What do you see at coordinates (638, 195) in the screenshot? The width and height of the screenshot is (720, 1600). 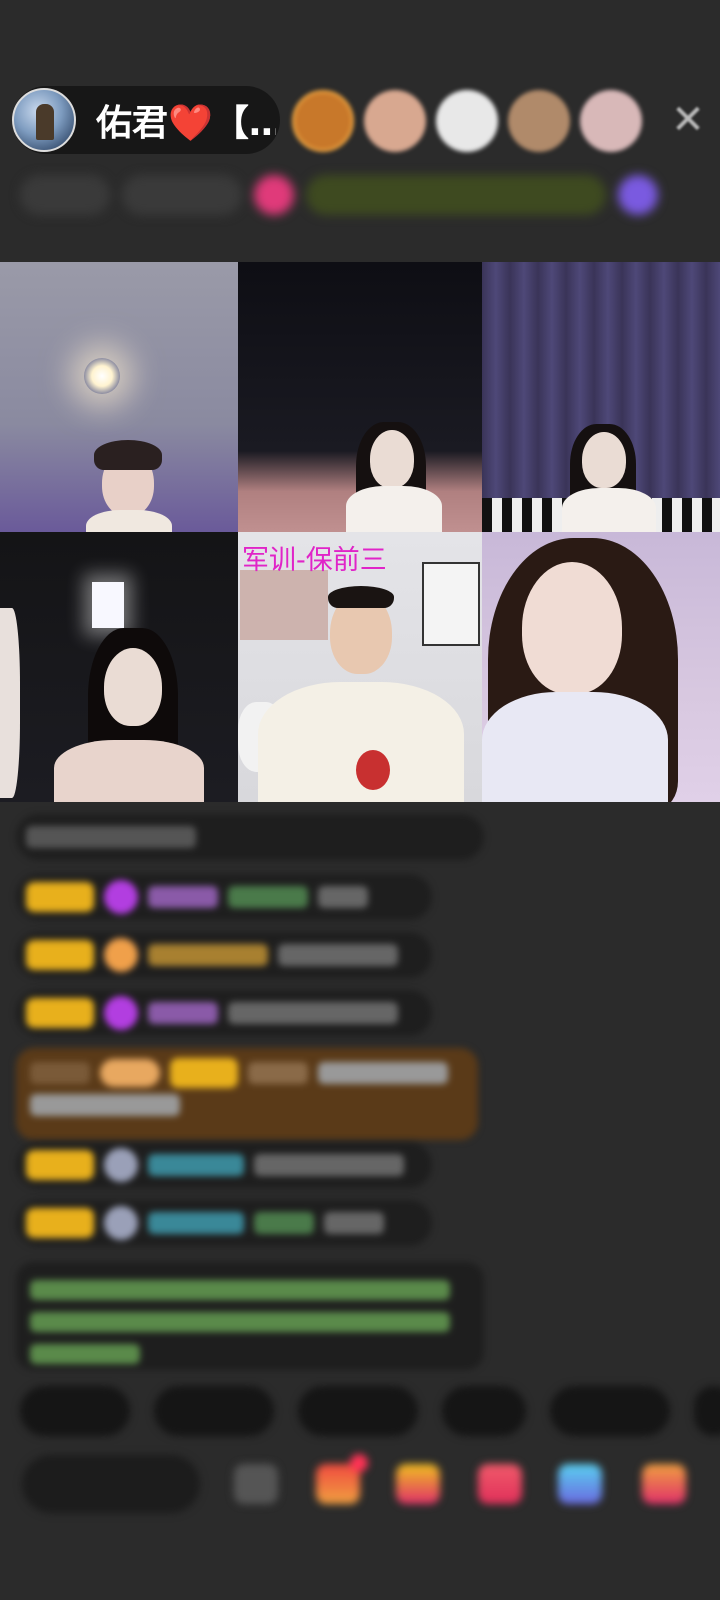 I see `event-icon` at bounding box center [638, 195].